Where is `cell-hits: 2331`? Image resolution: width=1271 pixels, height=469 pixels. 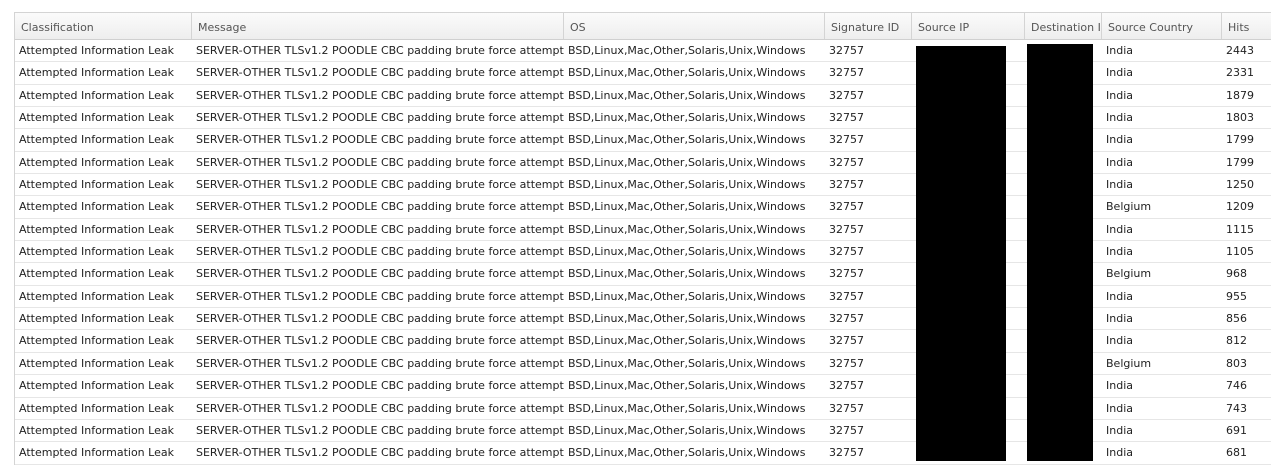
cell-hits: 2331 is located at coordinates (1240, 73).